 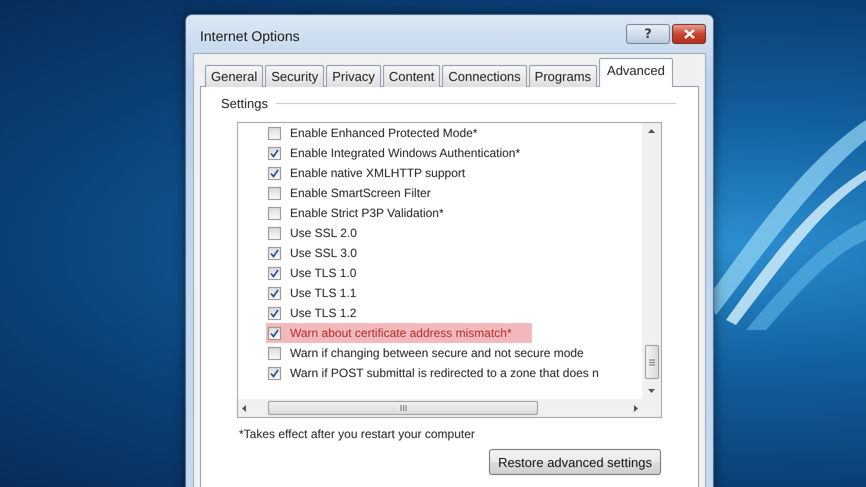 What do you see at coordinates (575, 462) in the screenshot?
I see `restore-button: Restore advanced settings` at bounding box center [575, 462].